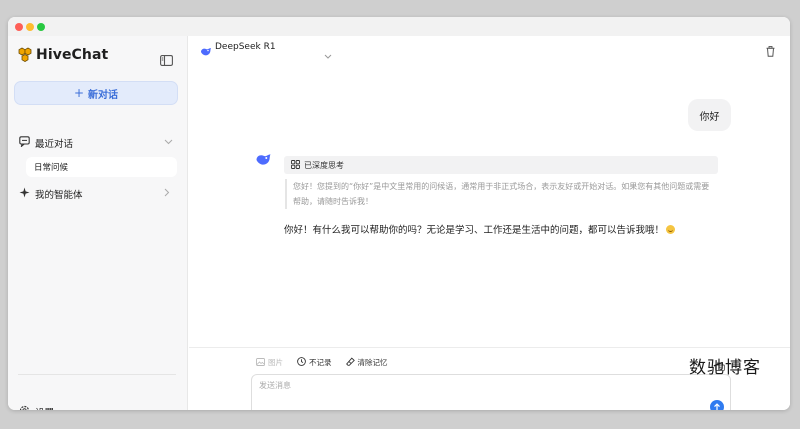  What do you see at coordinates (301, 362) in the screenshot?
I see `clock-icon` at bounding box center [301, 362].